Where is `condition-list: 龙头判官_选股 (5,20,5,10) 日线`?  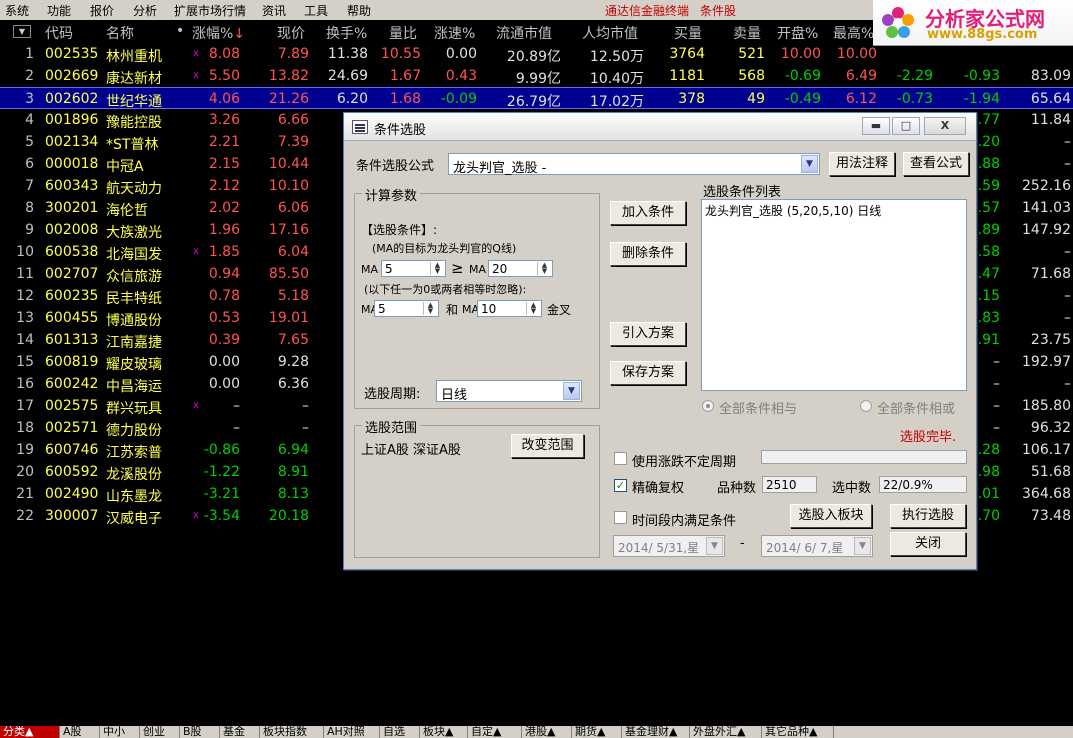
condition-list: 龙头判官_选股 (5,20,5,10) 日线 is located at coordinates (834, 295).